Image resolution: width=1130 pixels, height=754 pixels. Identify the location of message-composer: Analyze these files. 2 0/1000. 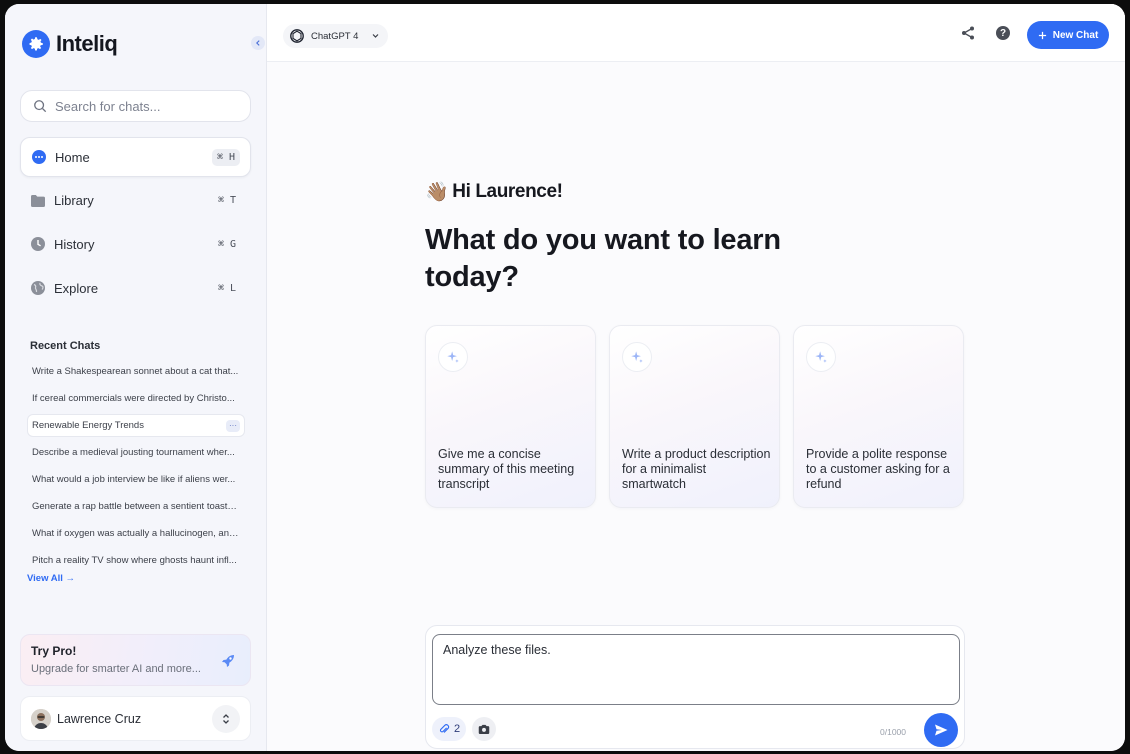
(695, 687).